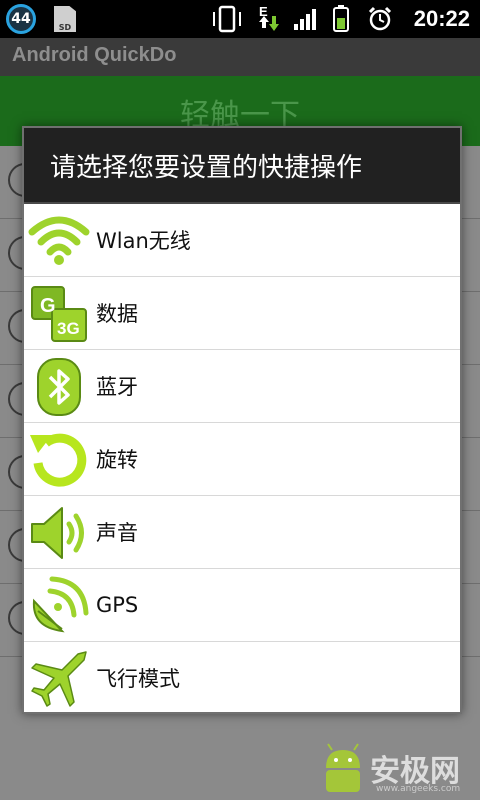 The width and height of the screenshot is (480, 800). I want to click on data-3g-icon: G 3G, so click(59, 314).